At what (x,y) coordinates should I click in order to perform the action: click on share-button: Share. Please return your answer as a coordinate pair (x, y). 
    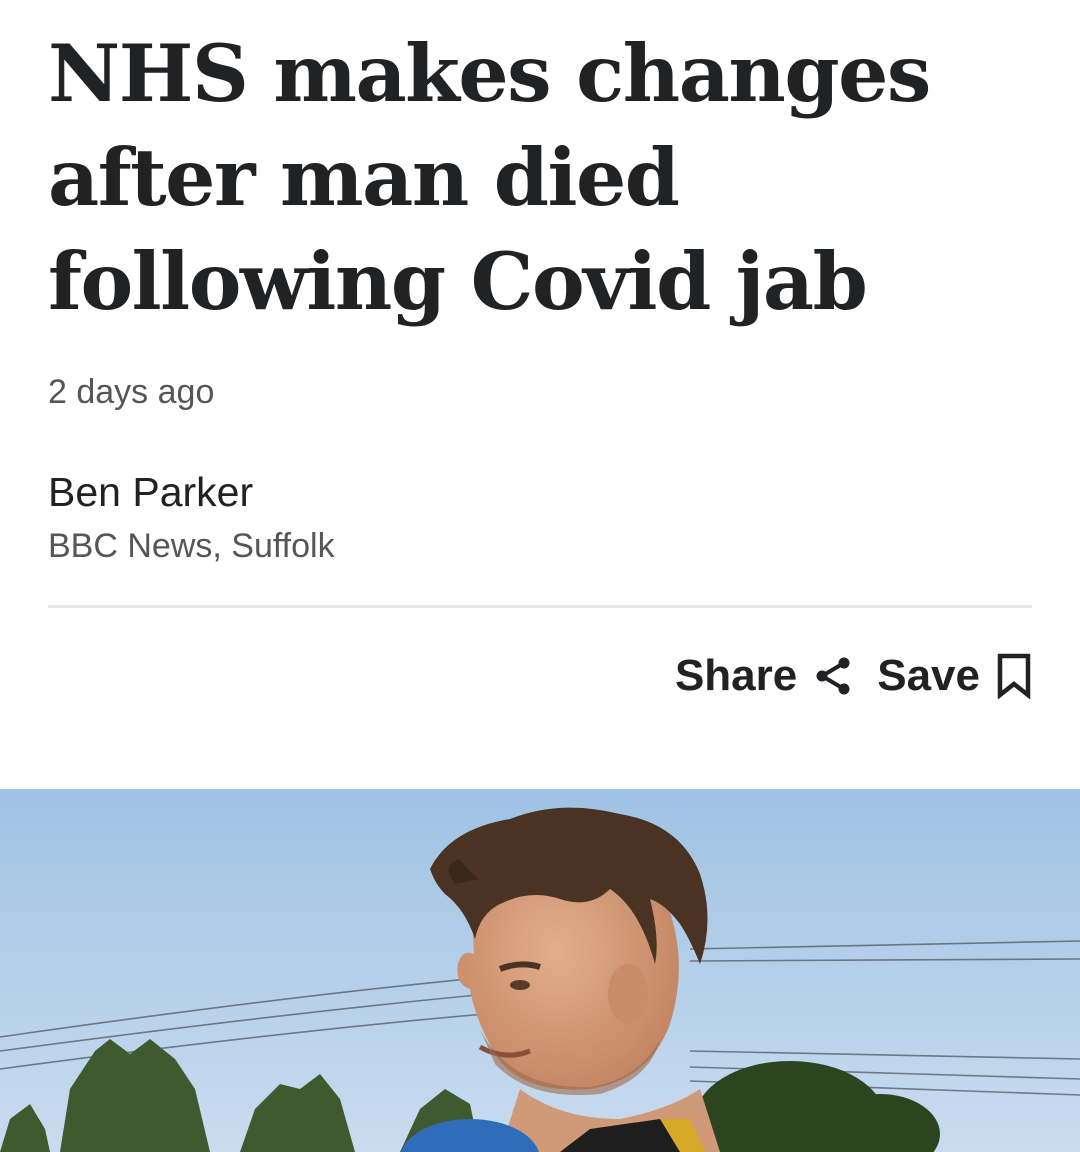
    Looking at the image, I should click on (764, 676).